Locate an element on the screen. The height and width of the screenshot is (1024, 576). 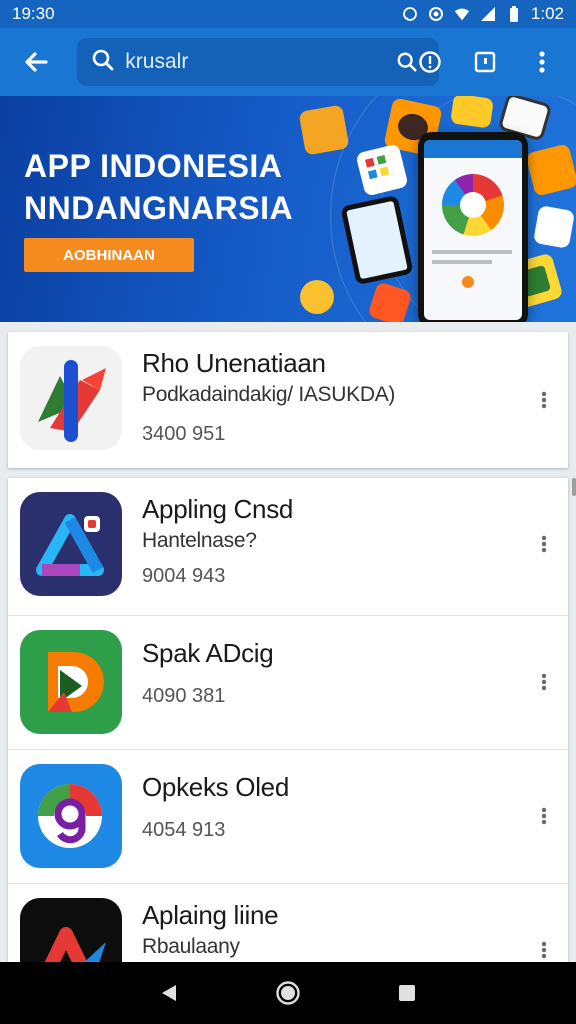
app-info: Aplaing liine Rbaulaany is located at coordinates (349, 928).